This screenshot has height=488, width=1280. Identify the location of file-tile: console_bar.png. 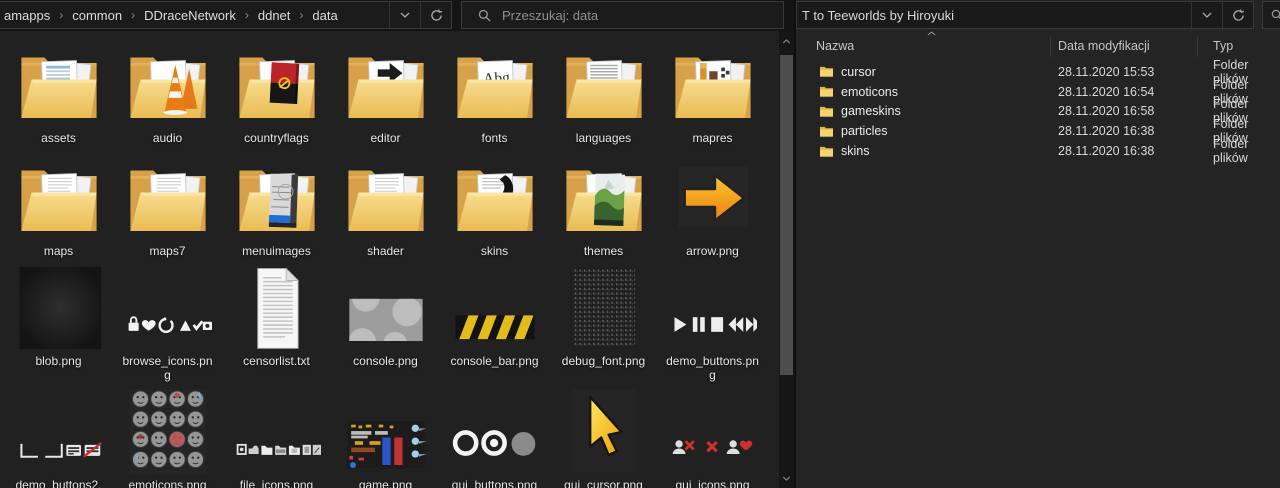
(494, 324).